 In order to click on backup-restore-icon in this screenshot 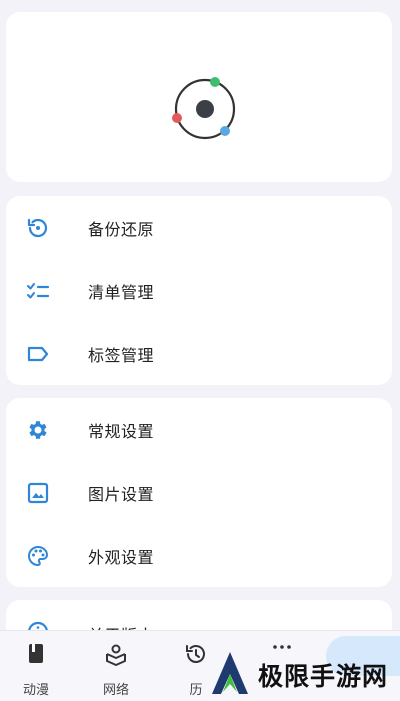, I will do `click(38, 228)`.